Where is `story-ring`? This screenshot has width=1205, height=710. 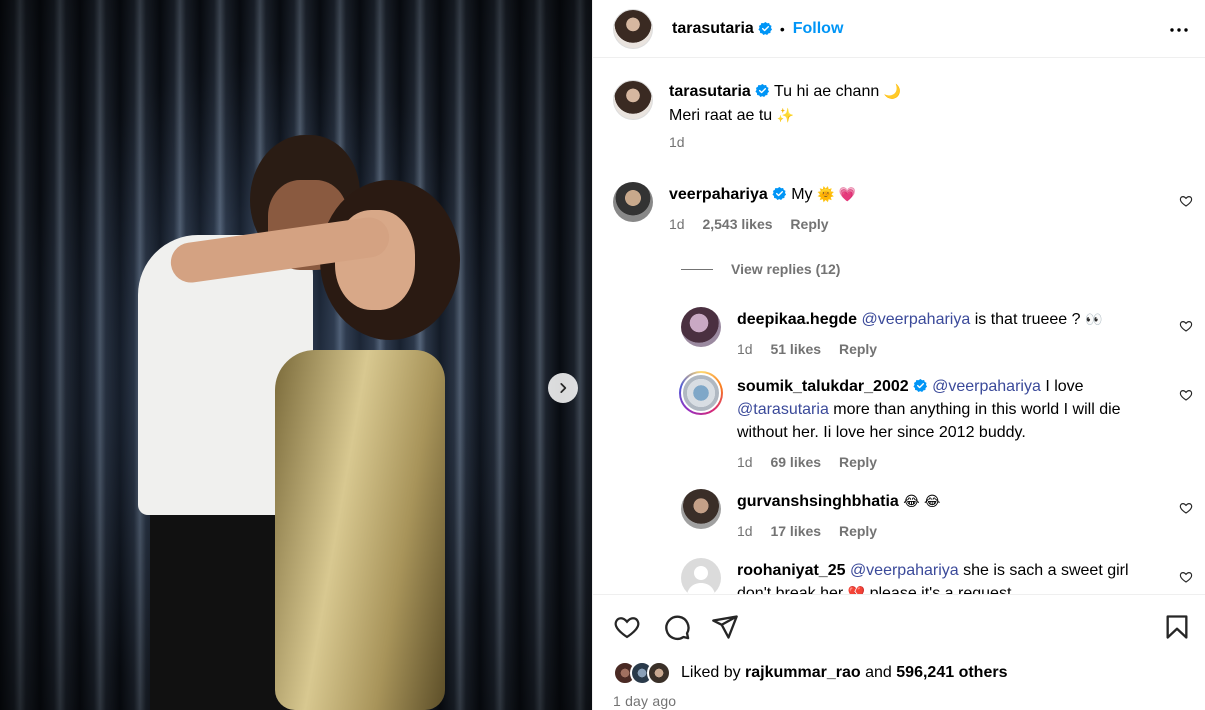
story-ring is located at coordinates (701, 393).